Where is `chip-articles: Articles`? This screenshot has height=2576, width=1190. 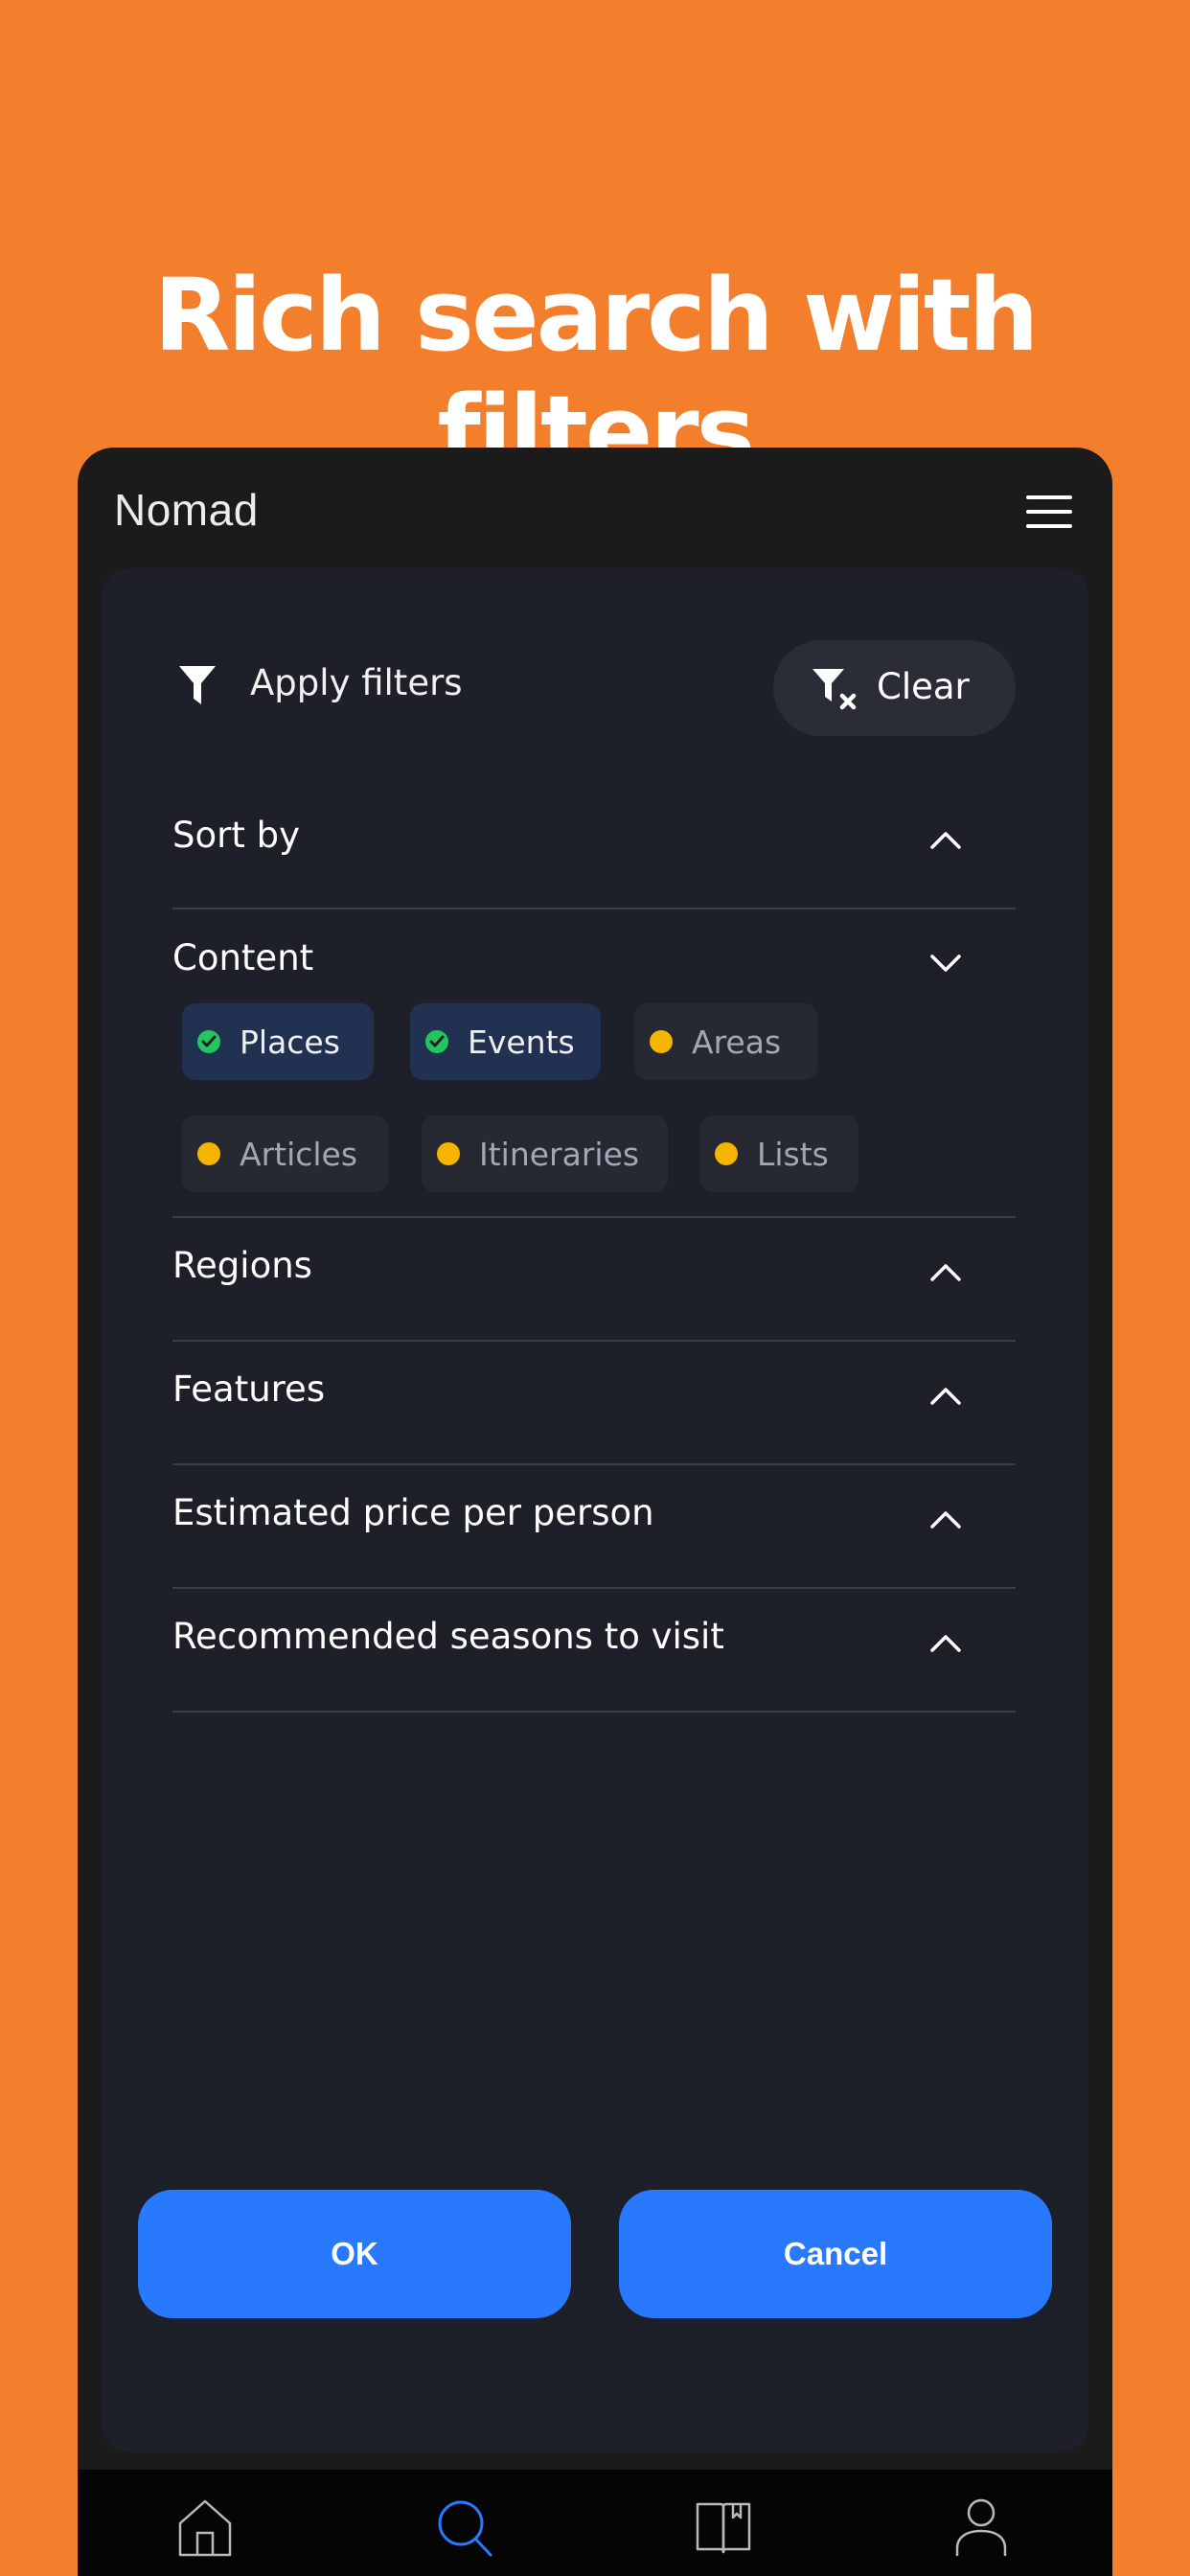
chip-articles: Articles is located at coordinates (285, 1154).